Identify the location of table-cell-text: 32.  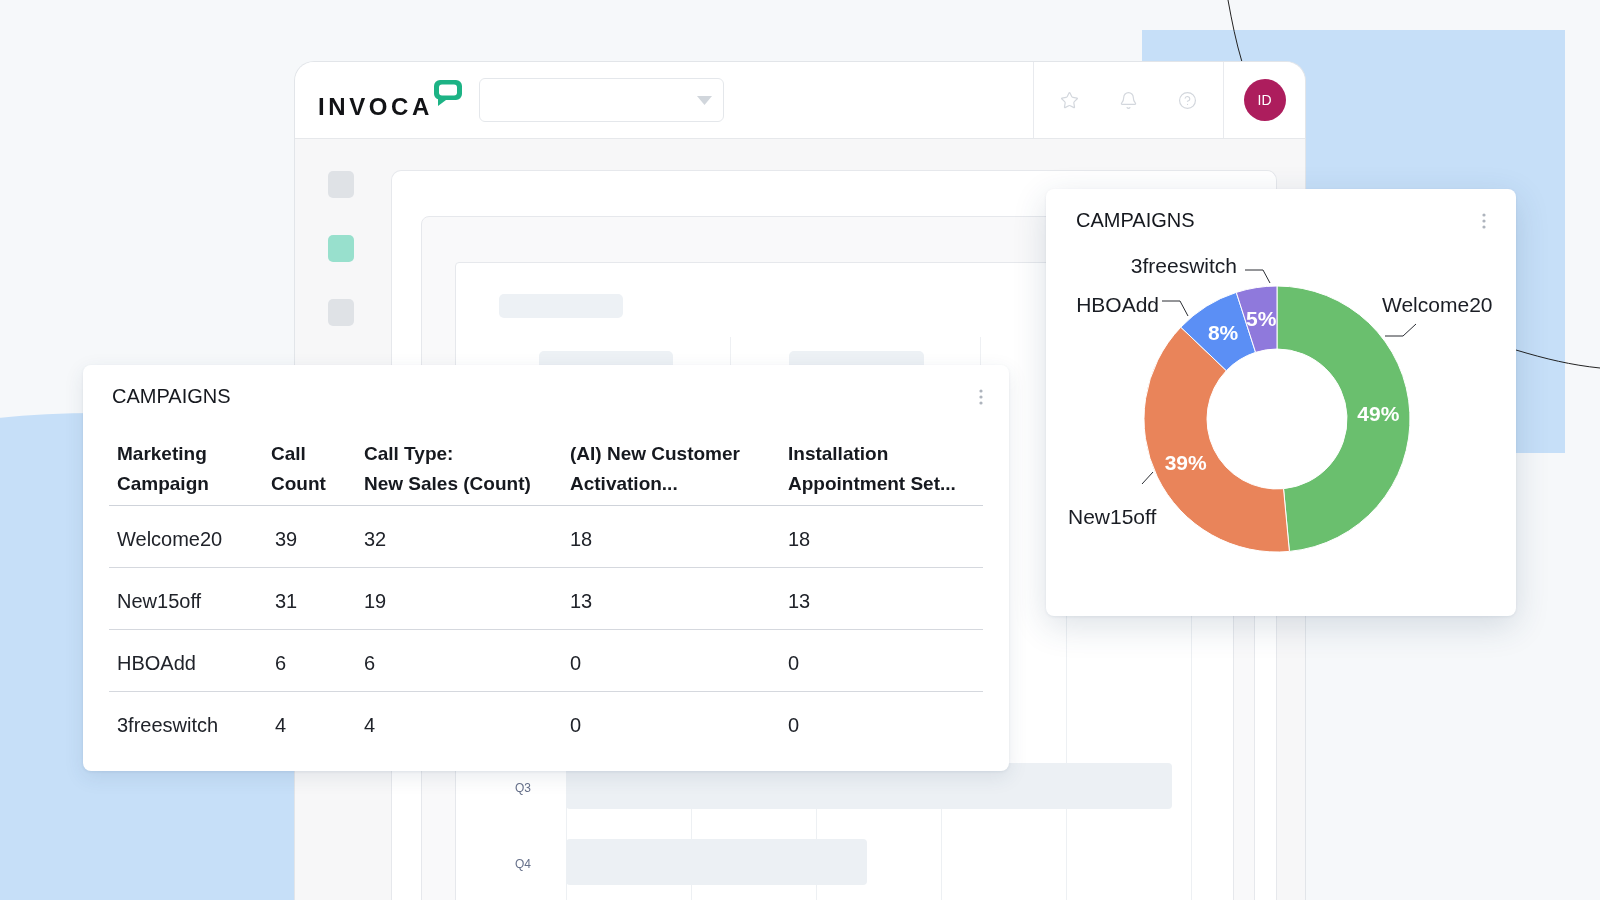
(375, 538).